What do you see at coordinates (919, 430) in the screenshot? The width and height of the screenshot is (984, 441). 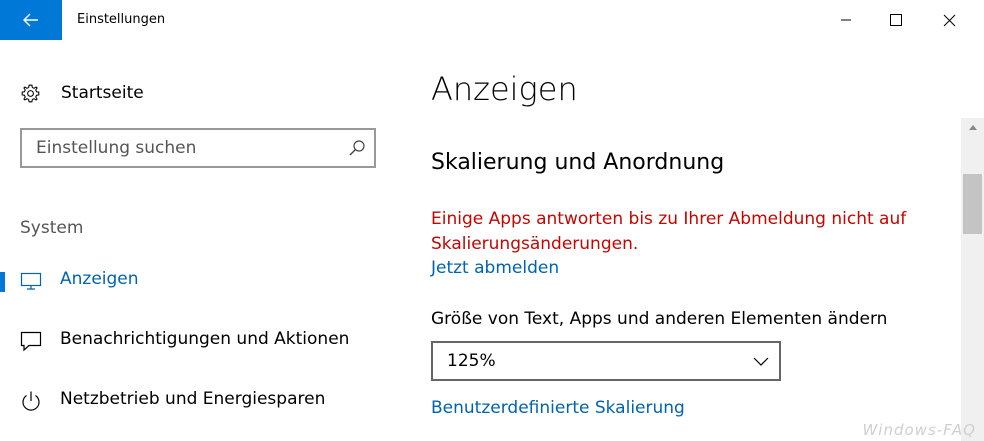 I see `watermark: Windows-FAQ` at bounding box center [919, 430].